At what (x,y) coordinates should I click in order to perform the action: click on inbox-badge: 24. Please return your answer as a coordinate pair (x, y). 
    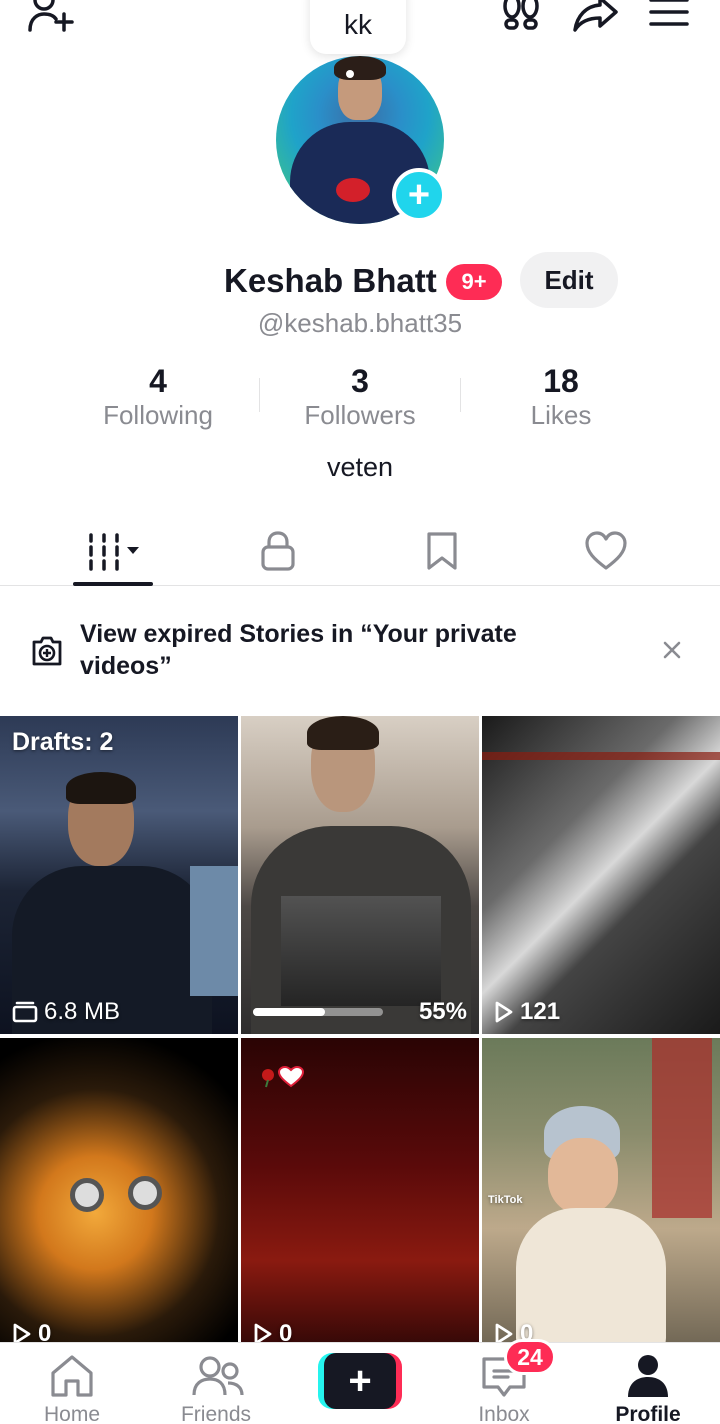
    Looking at the image, I should click on (530, 1357).